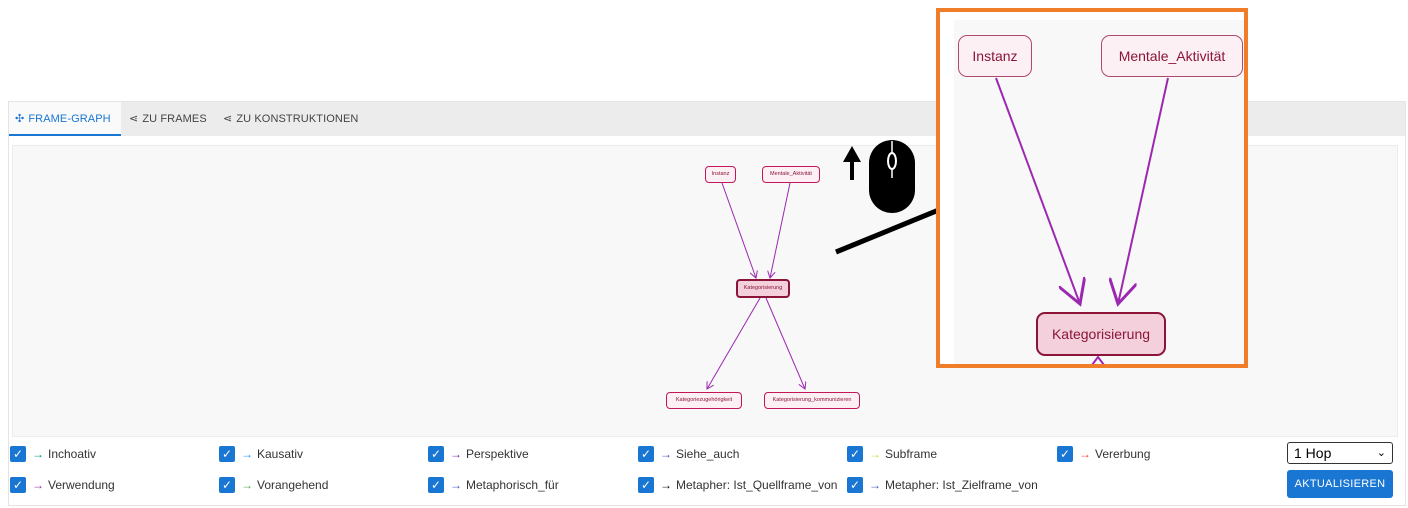 The height and width of the screenshot is (508, 1408). Describe the element at coordinates (1143, 190) in the screenshot. I see `zoom-edge-mentale` at that location.